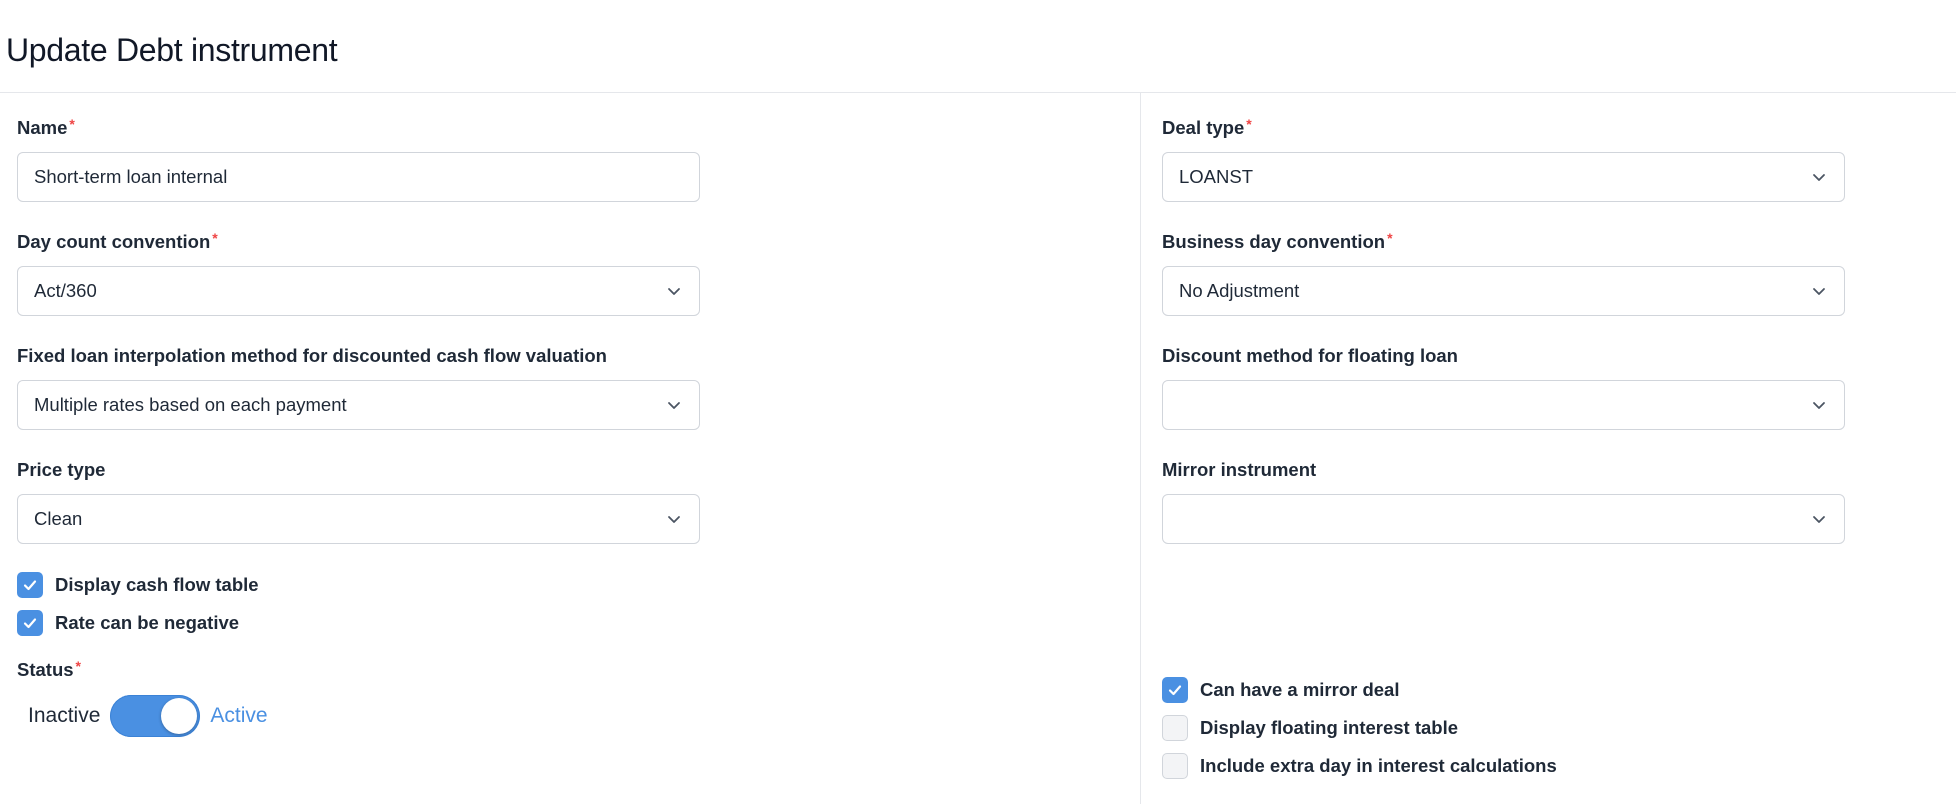 The height and width of the screenshot is (804, 1956). I want to click on mirror-deal-checkbox, so click(1175, 690).